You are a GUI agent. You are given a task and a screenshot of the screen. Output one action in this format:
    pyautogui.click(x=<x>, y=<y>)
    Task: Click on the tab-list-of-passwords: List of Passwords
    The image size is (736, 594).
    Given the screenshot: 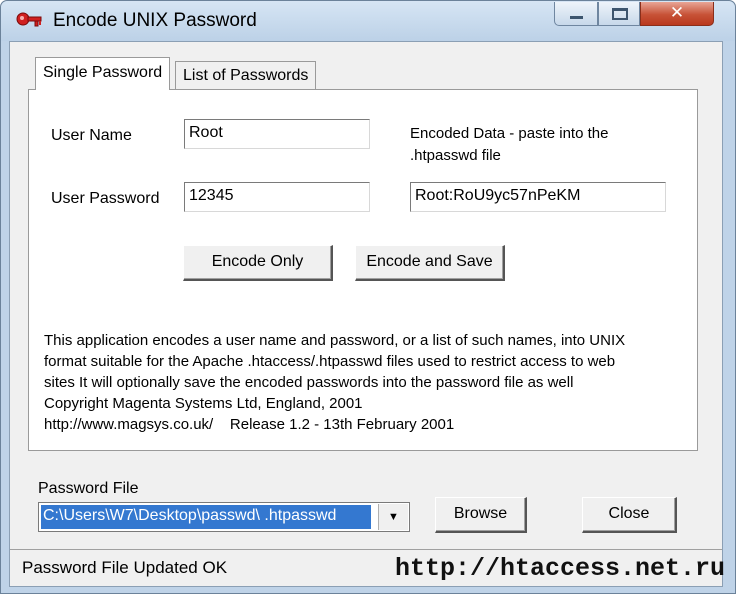 What is the action you would take?
    pyautogui.click(x=246, y=75)
    